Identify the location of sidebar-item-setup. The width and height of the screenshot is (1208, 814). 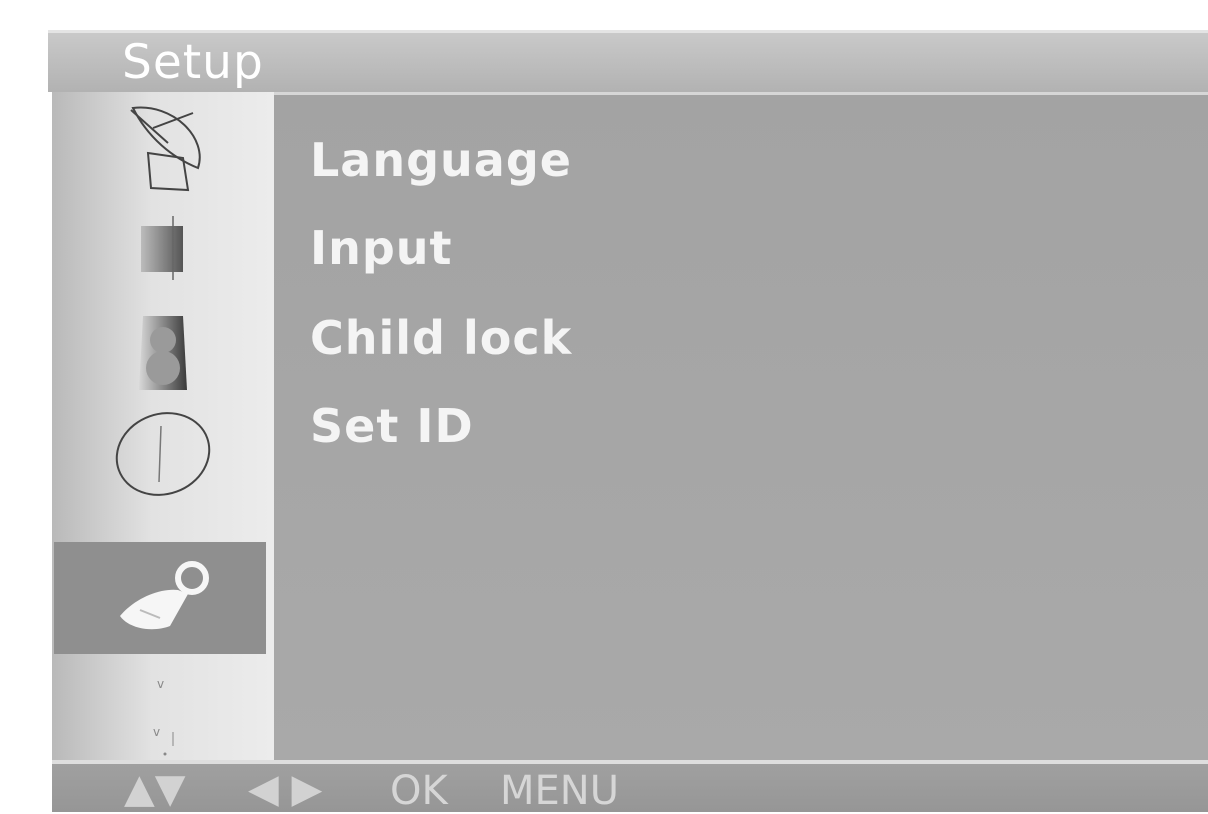
(160, 598).